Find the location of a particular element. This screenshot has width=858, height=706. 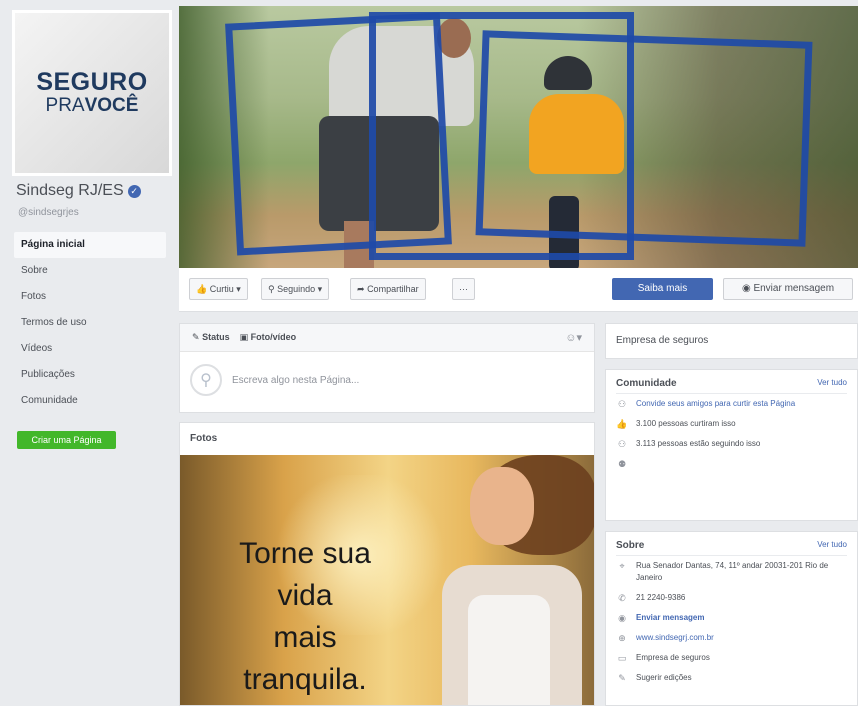

photos-title: Fotos is located at coordinates (387, 439).